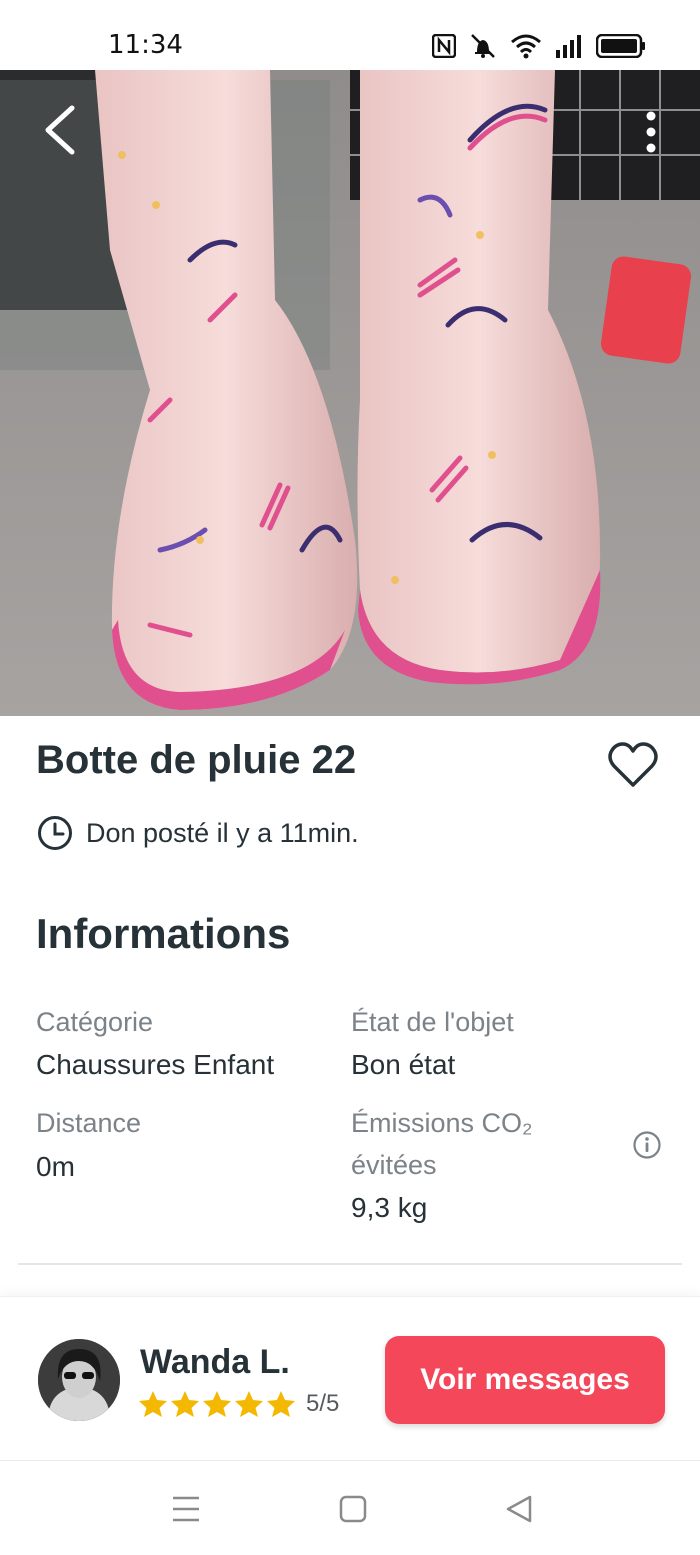  What do you see at coordinates (483, 46) in the screenshot?
I see `mute-icon` at bounding box center [483, 46].